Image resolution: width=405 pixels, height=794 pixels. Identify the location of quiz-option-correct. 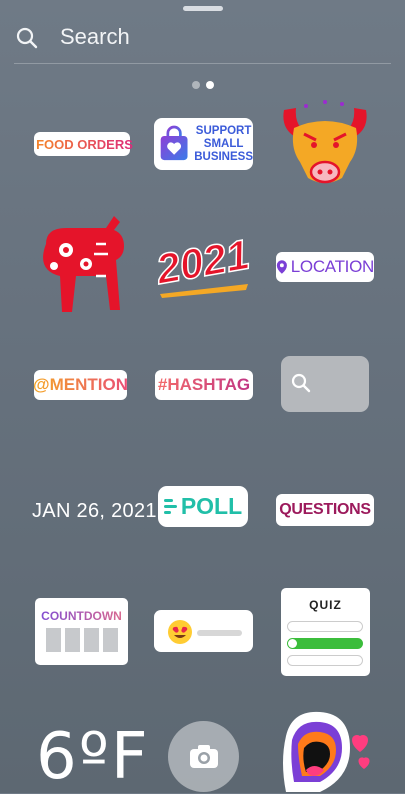
(325, 643).